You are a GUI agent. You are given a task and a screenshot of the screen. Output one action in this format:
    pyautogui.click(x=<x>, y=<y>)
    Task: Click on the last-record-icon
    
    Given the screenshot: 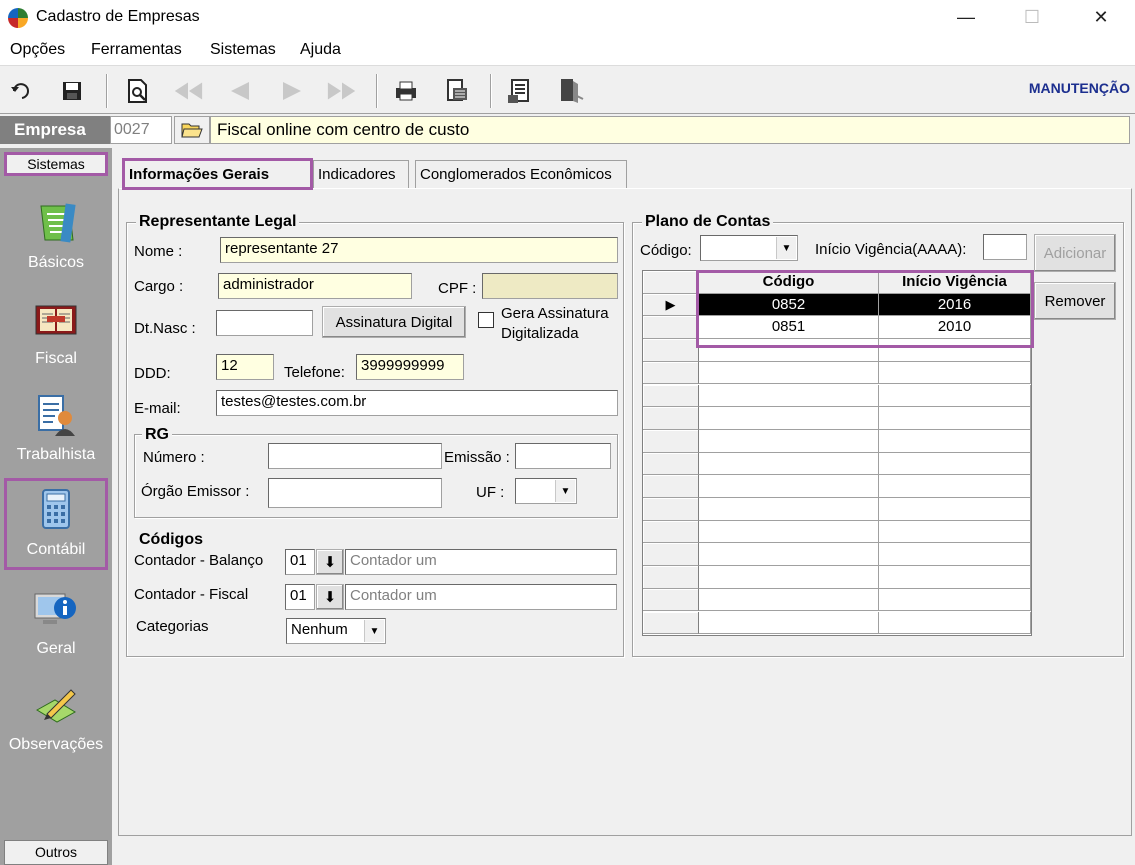 What is the action you would take?
    pyautogui.click(x=342, y=91)
    